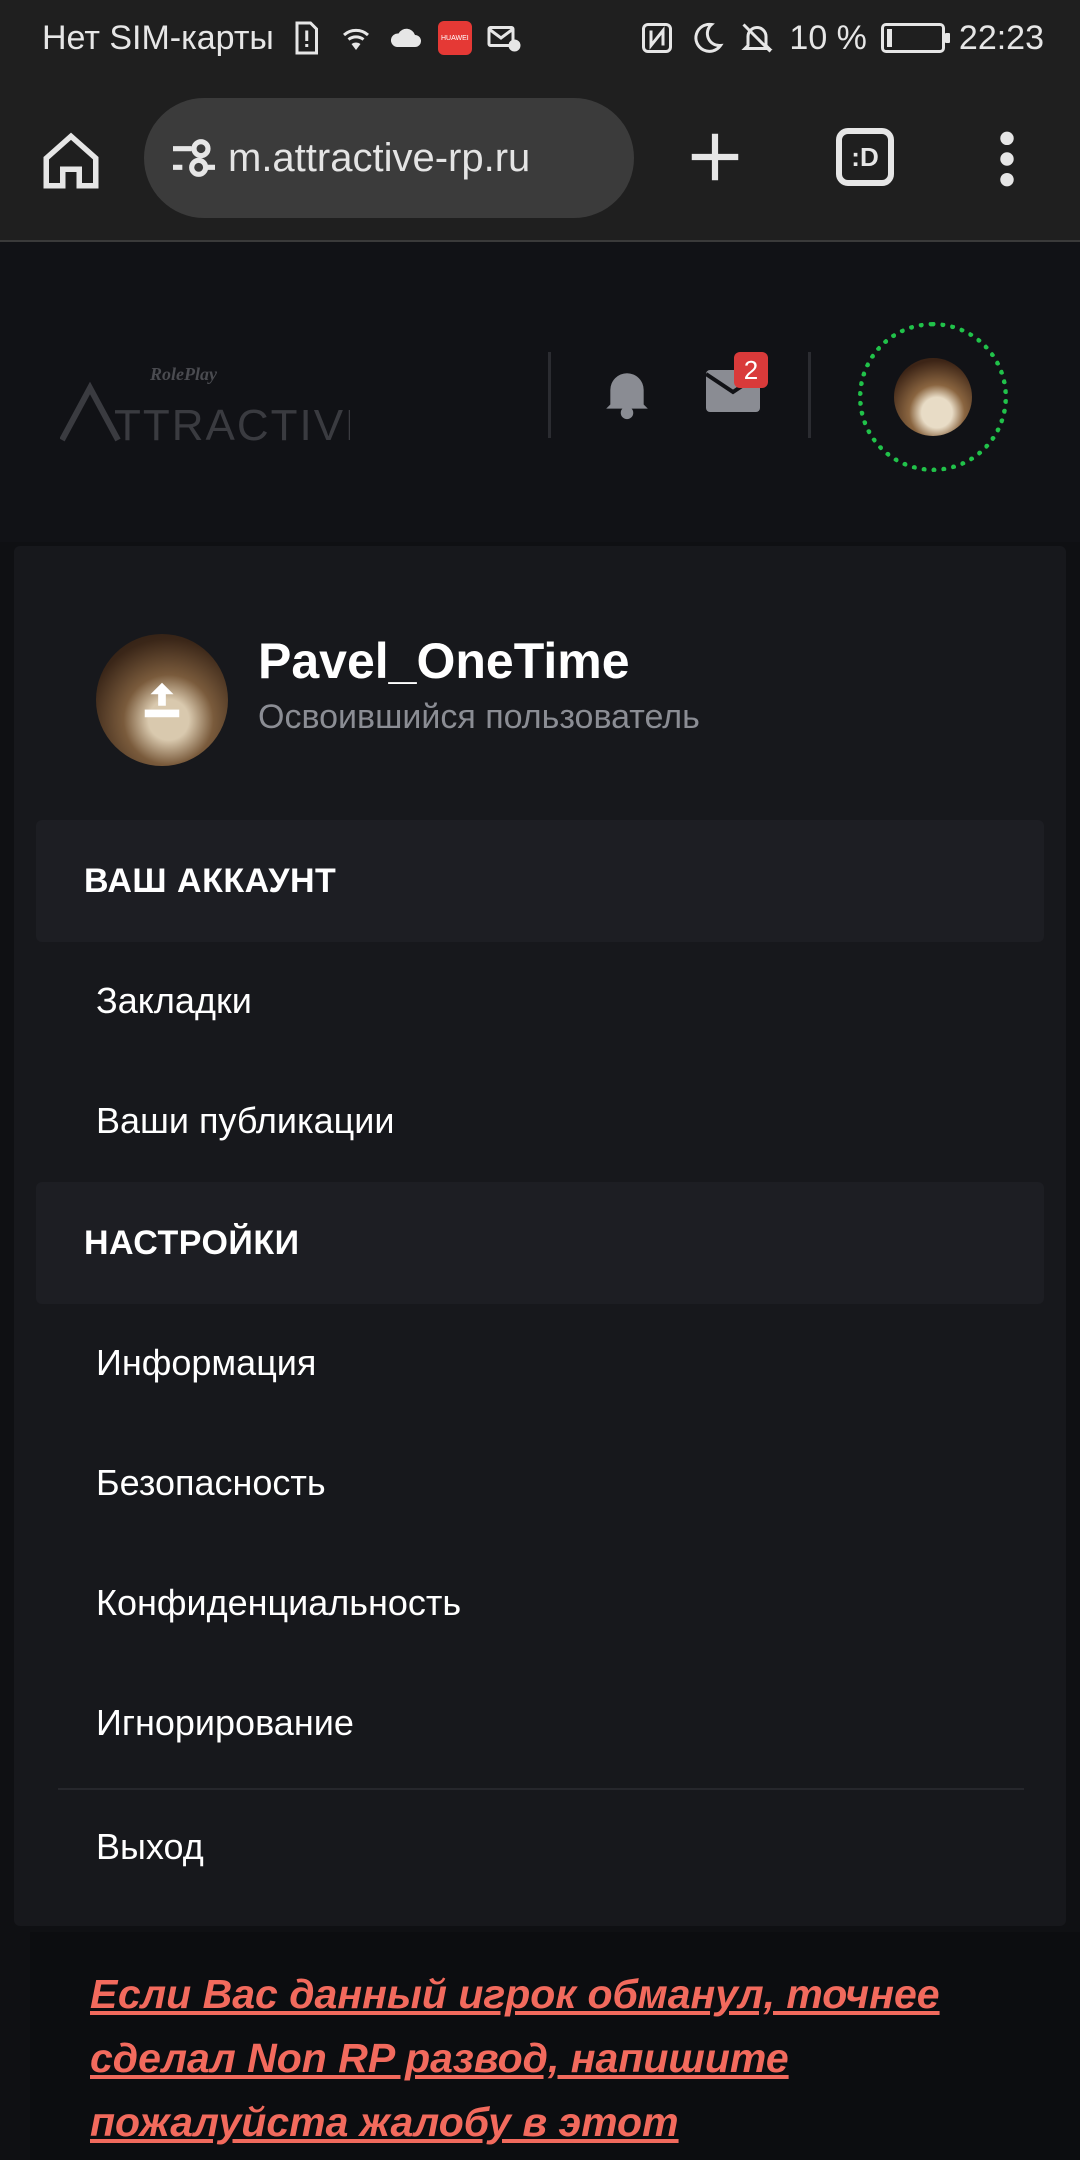  What do you see at coordinates (355, 39) in the screenshot?
I see `wifi-icon` at bounding box center [355, 39].